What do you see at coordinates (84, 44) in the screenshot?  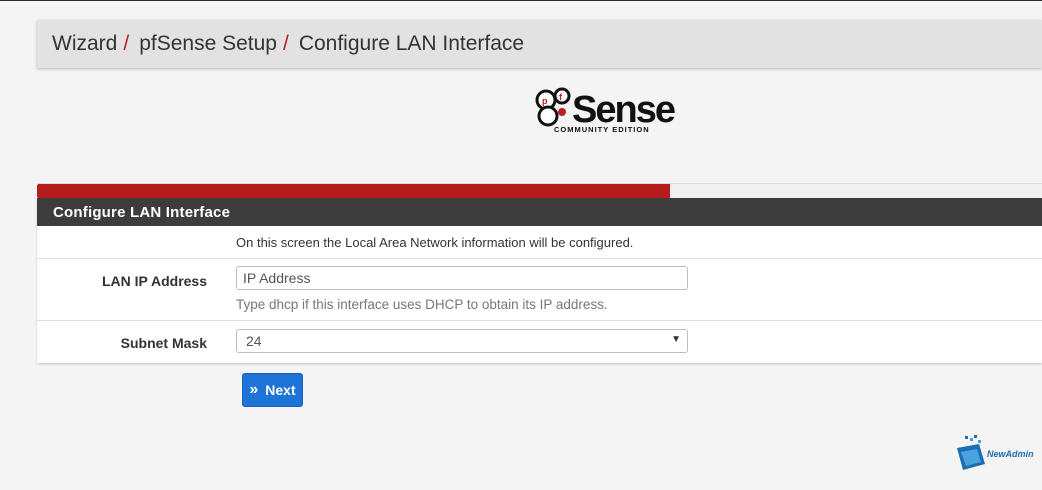 I see `breadcrumb-item-wizard: Wizard` at bounding box center [84, 44].